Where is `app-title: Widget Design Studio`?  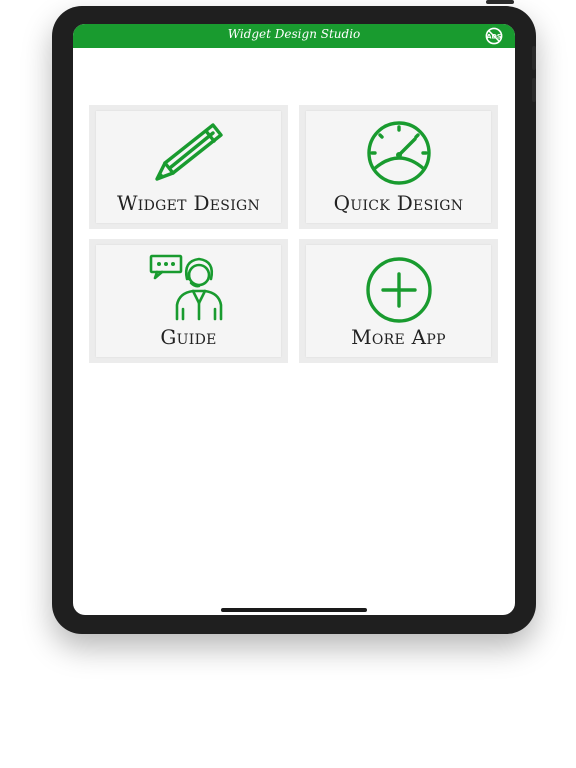 app-title: Widget Design Studio is located at coordinates (294, 34).